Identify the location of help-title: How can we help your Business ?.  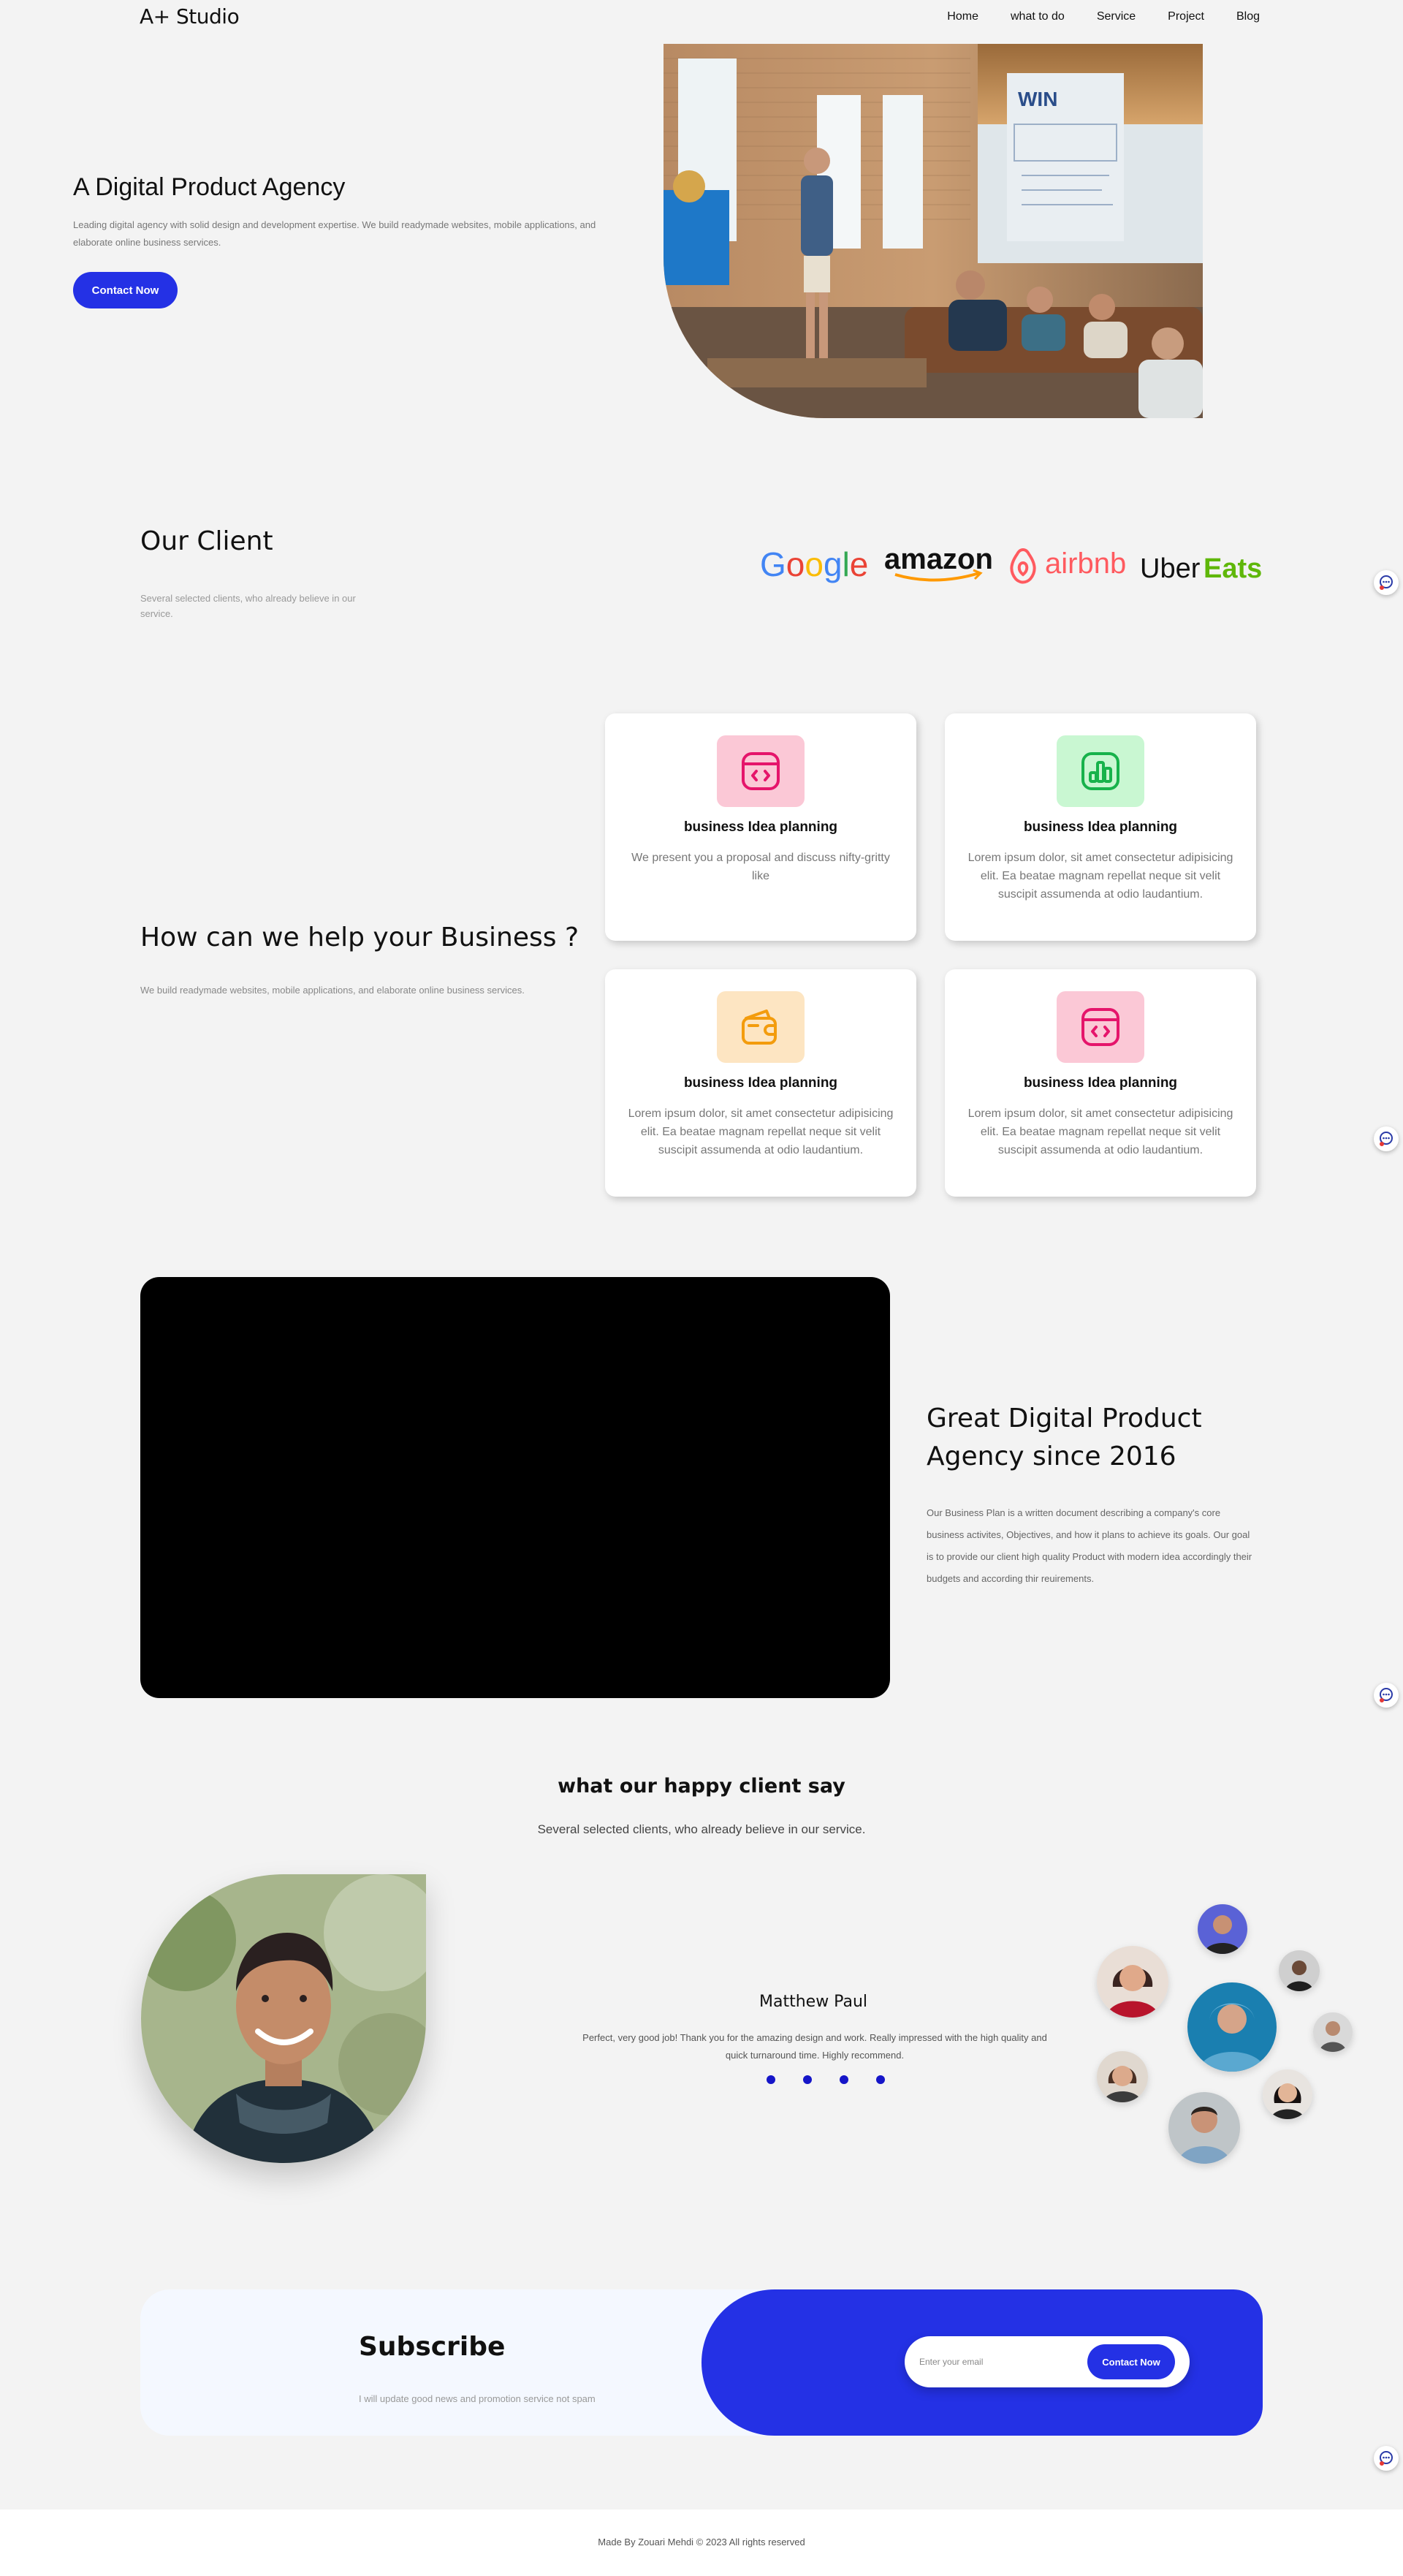
(359, 937).